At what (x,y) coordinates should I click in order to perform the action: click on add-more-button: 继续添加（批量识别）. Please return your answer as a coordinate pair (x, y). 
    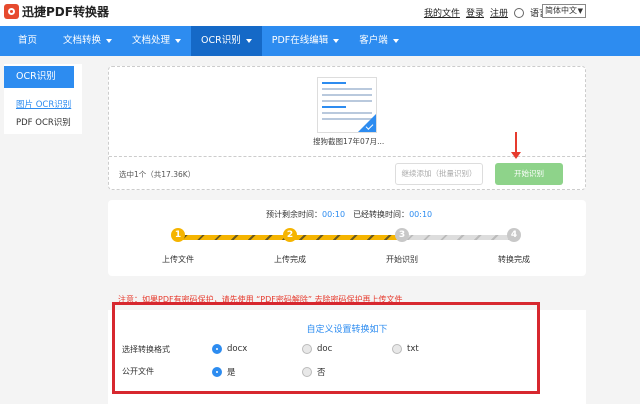
    Looking at the image, I should click on (439, 174).